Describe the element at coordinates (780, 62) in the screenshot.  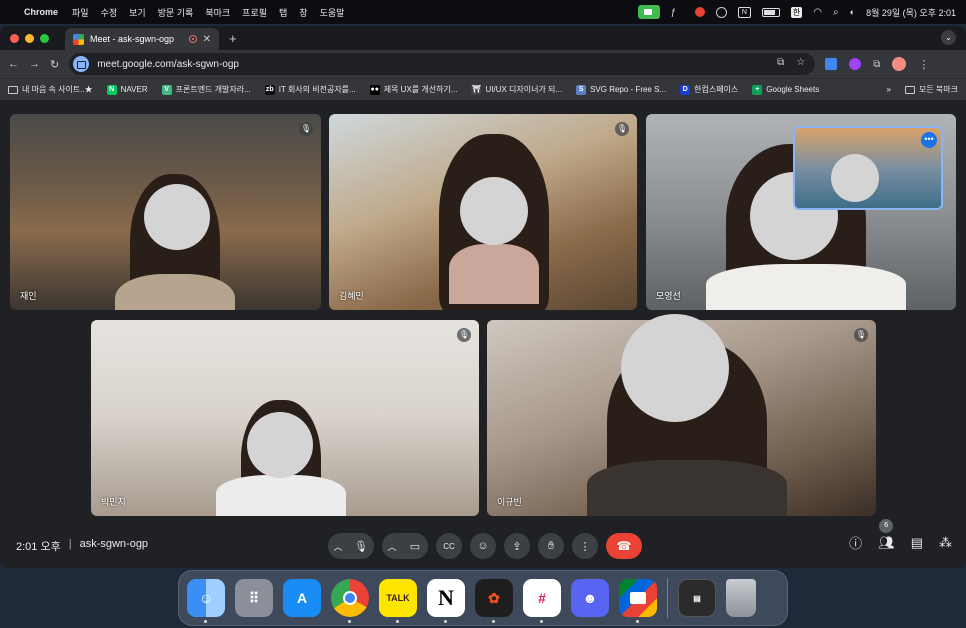
I see `open-in-app-icon: ⧉` at that location.